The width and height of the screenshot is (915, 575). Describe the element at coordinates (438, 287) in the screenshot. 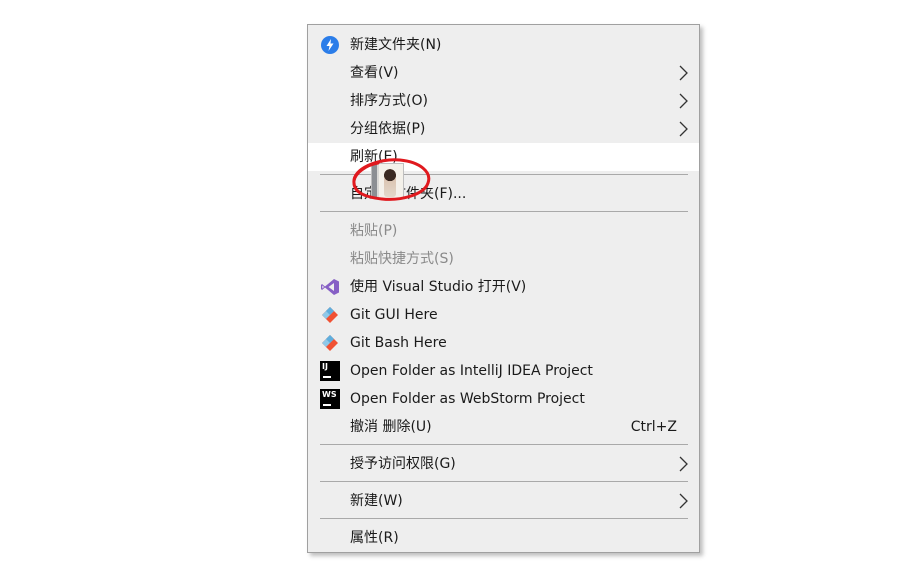

I see `menu-item-label: 使用 Visual Studio 打开(V)` at that location.